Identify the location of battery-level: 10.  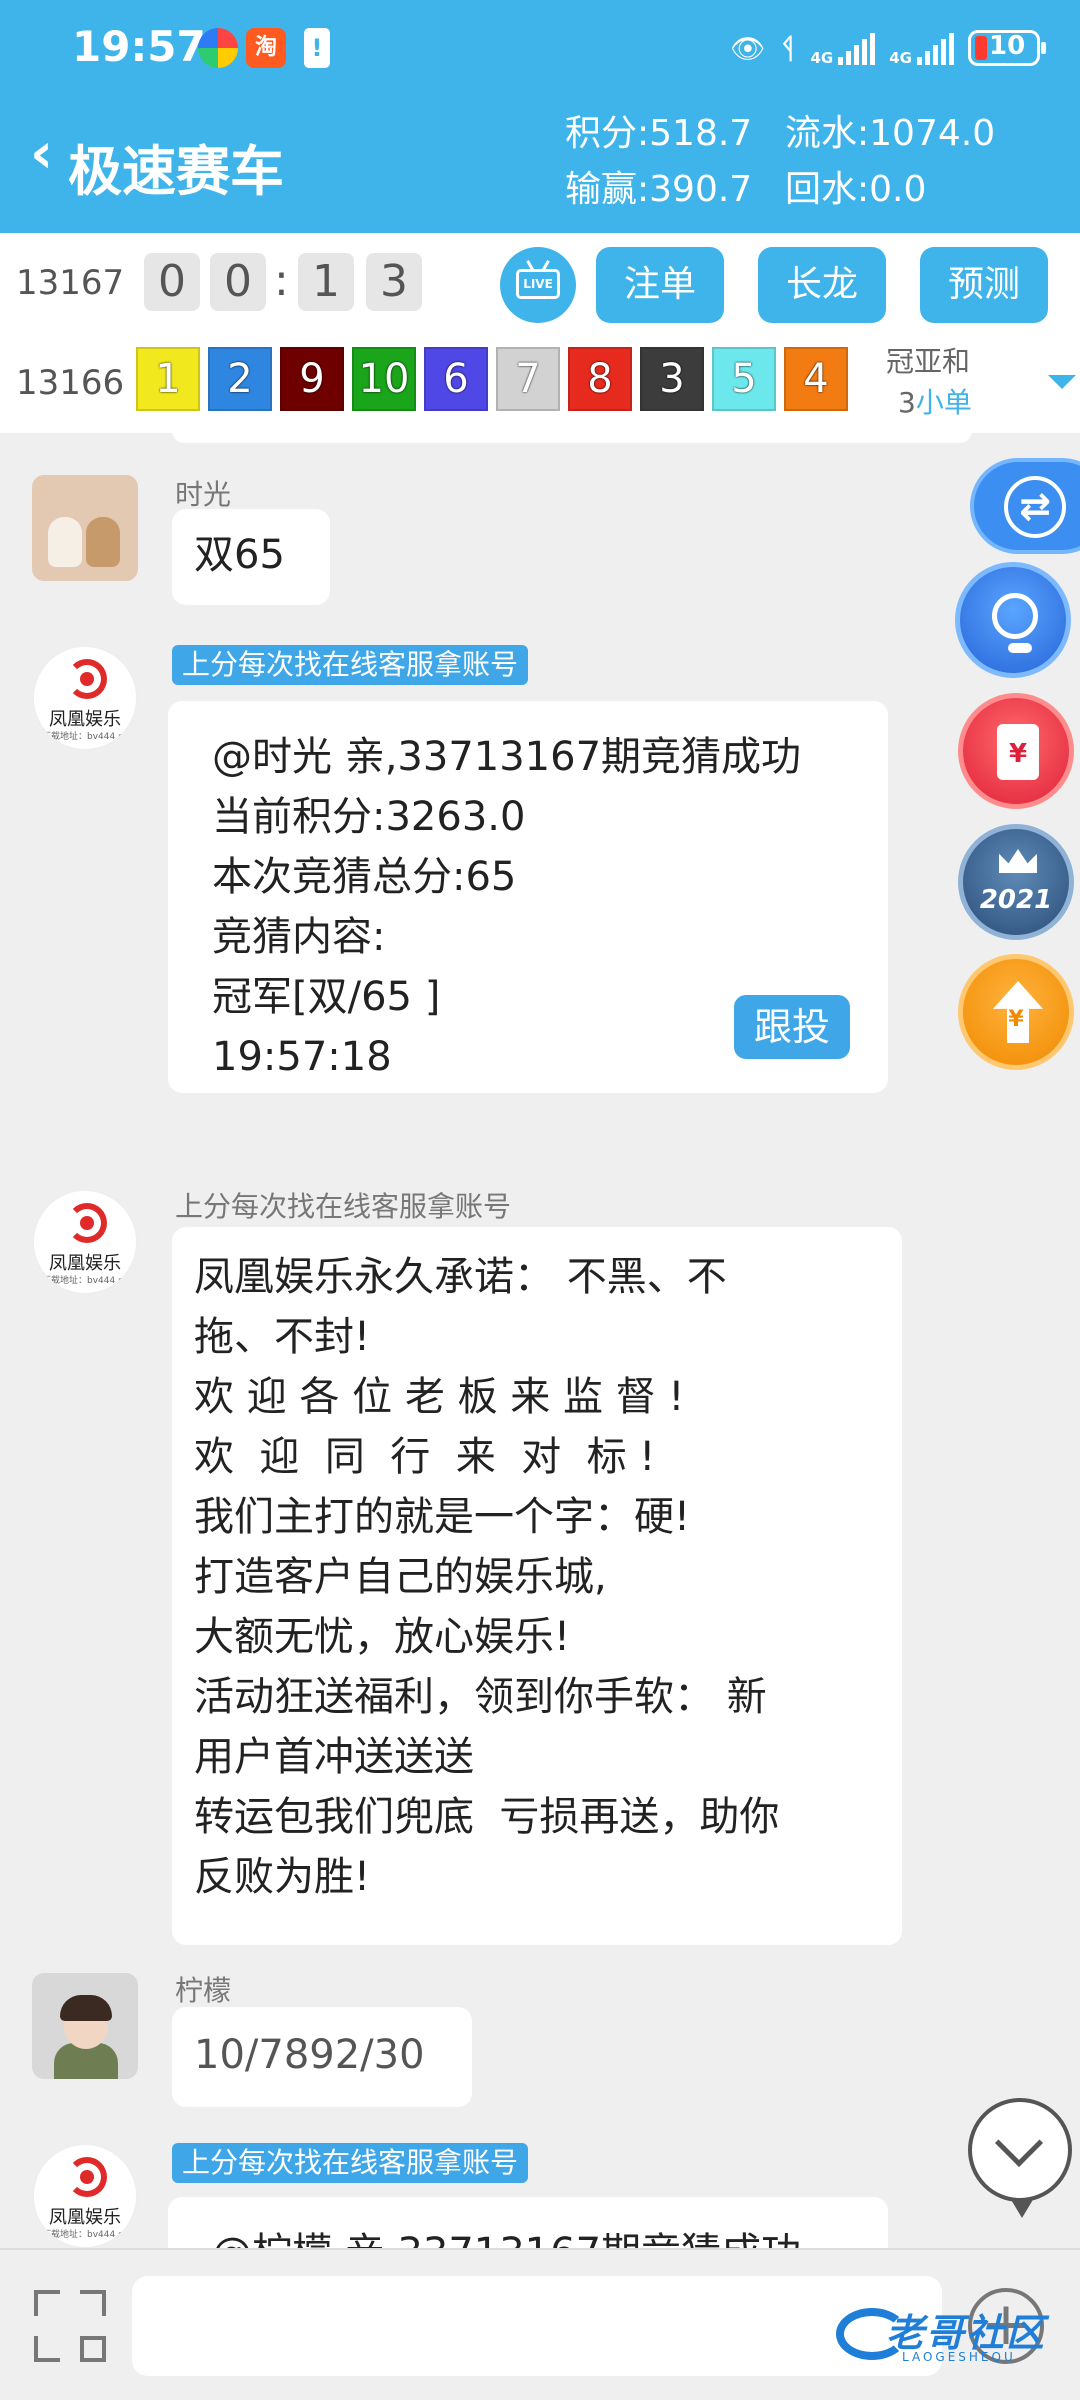
(1007, 46).